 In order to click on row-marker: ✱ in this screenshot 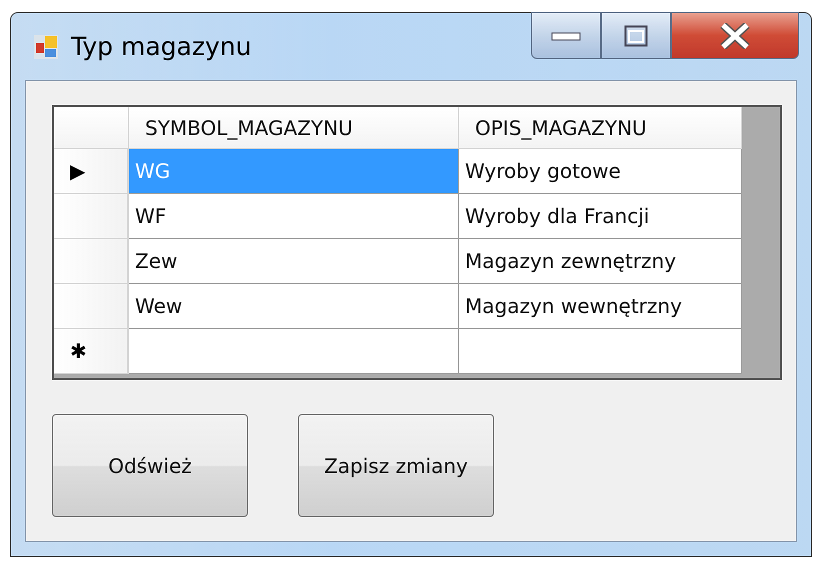, I will do `click(78, 351)`.